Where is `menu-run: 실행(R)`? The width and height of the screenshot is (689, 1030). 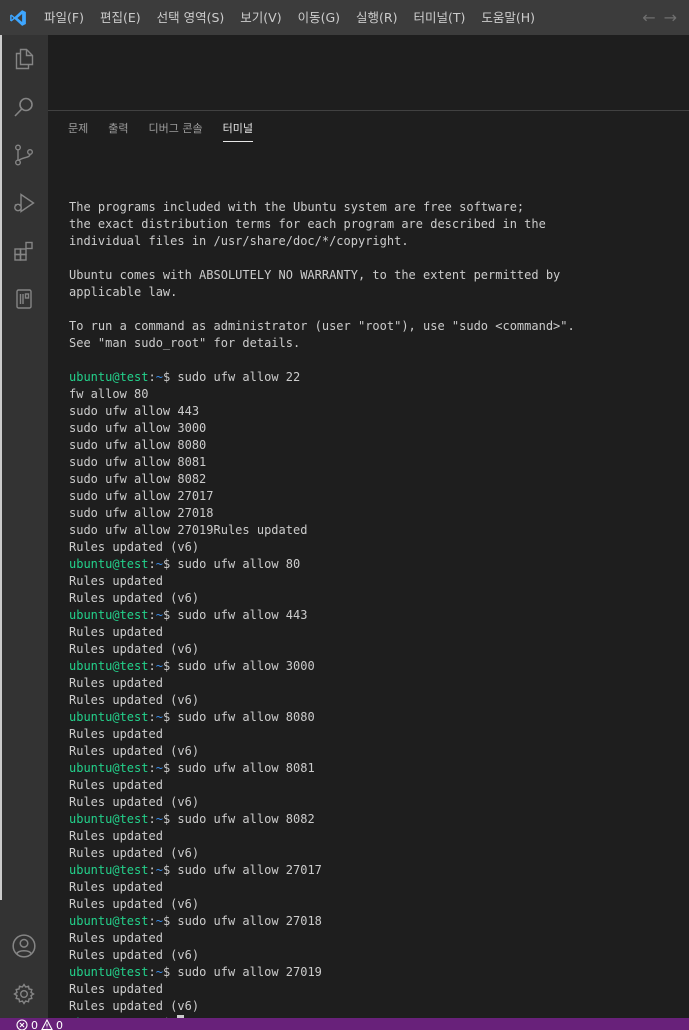
menu-run: 실행(R) is located at coordinates (376, 17).